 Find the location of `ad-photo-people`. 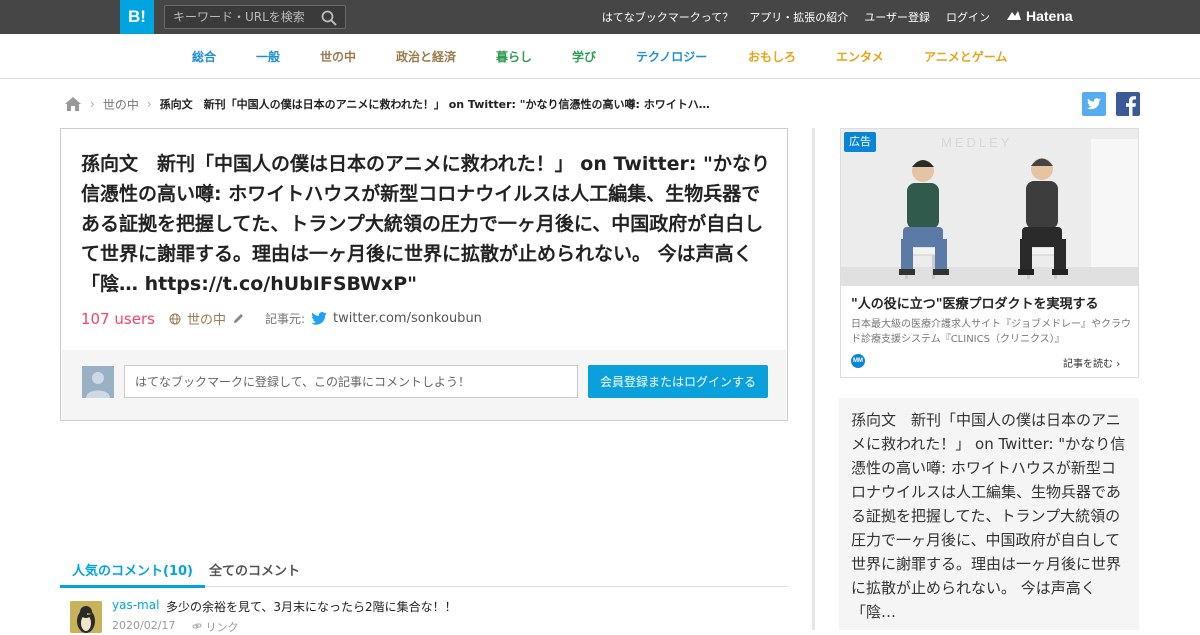

ad-photo-people is located at coordinates (989, 207).